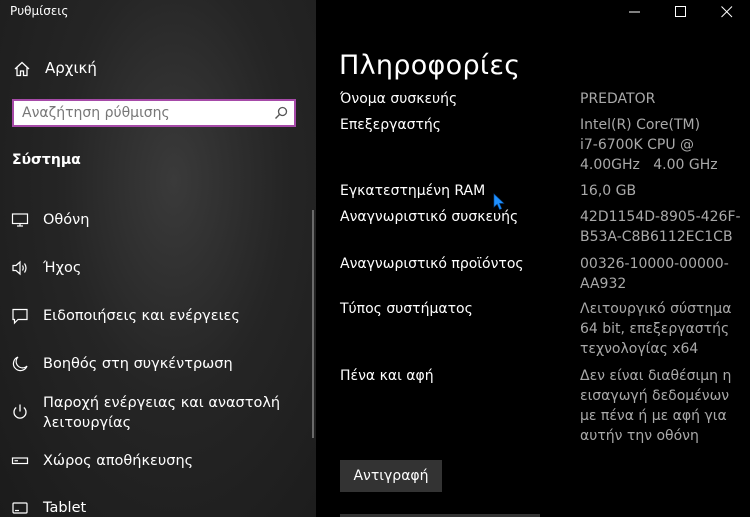 This screenshot has width=750, height=517. What do you see at coordinates (158, 69) in the screenshot?
I see `sidebar-item-home: Αρχική` at bounding box center [158, 69].